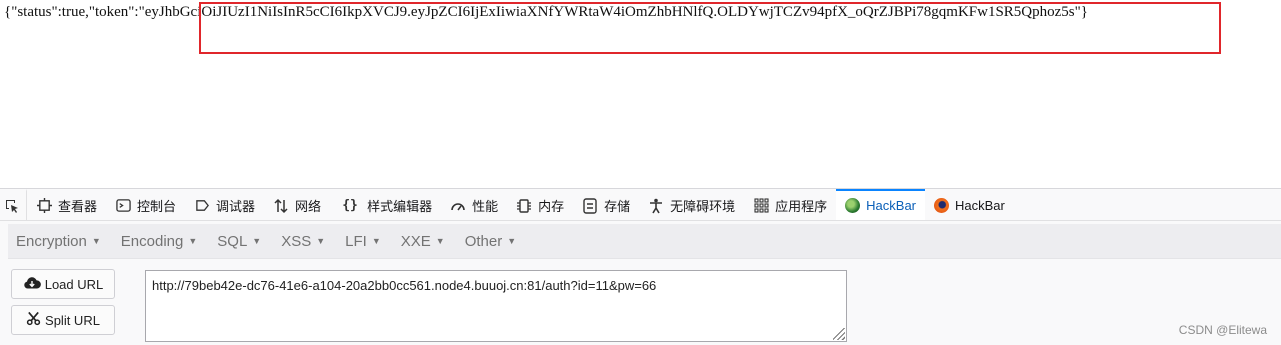 Image resolution: width=1281 pixels, height=345 pixels. I want to click on menu-encryption: Encryption ▼, so click(58, 241).